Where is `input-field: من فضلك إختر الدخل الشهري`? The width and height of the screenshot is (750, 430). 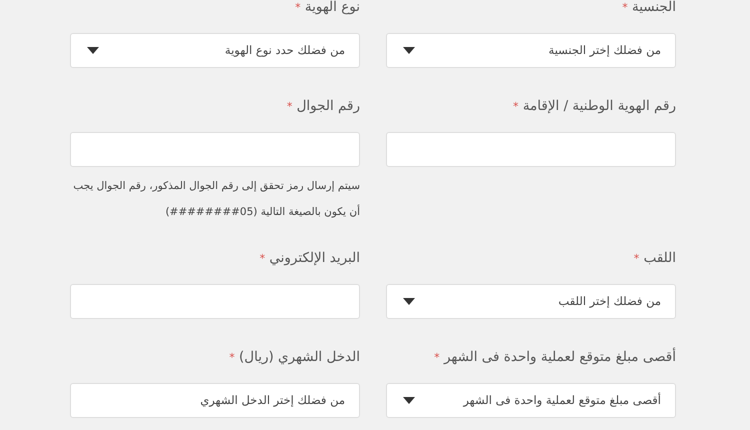
input-field: من فضلك إختر الدخل الشهري is located at coordinates (215, 400).